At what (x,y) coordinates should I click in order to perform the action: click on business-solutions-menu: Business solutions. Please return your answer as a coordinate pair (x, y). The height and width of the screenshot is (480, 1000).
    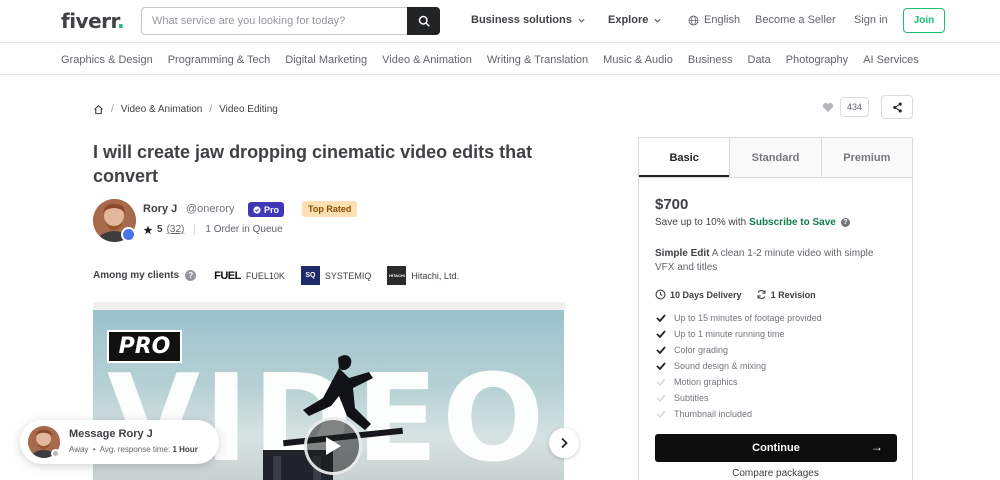
    Looking at the image, I should click on (528, 20).